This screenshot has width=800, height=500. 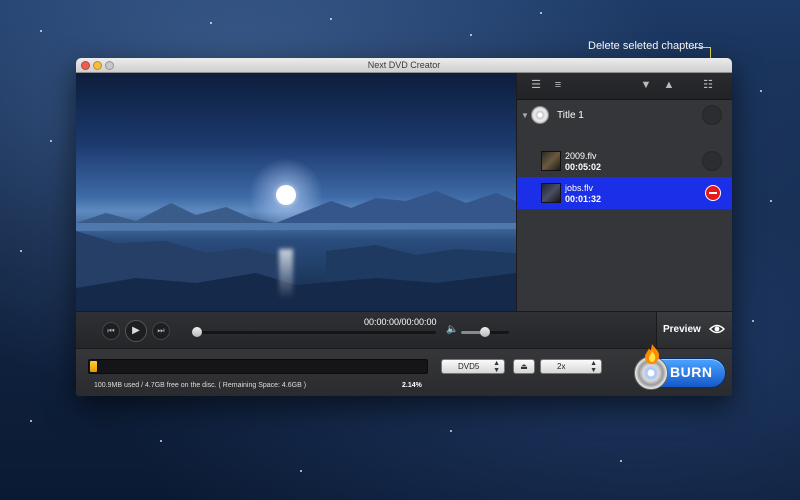 I want to click on window-title: Next DVD Creator, so click(x=404, y=65).